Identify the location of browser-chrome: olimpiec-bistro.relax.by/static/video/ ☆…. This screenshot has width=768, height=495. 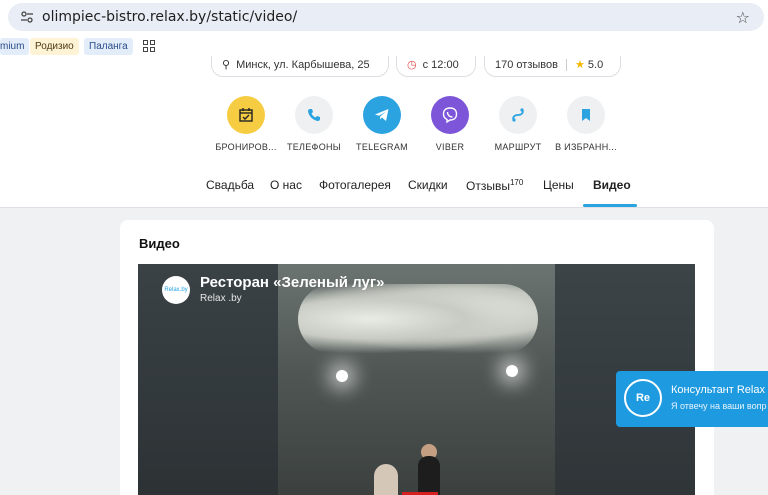
(384, 31).